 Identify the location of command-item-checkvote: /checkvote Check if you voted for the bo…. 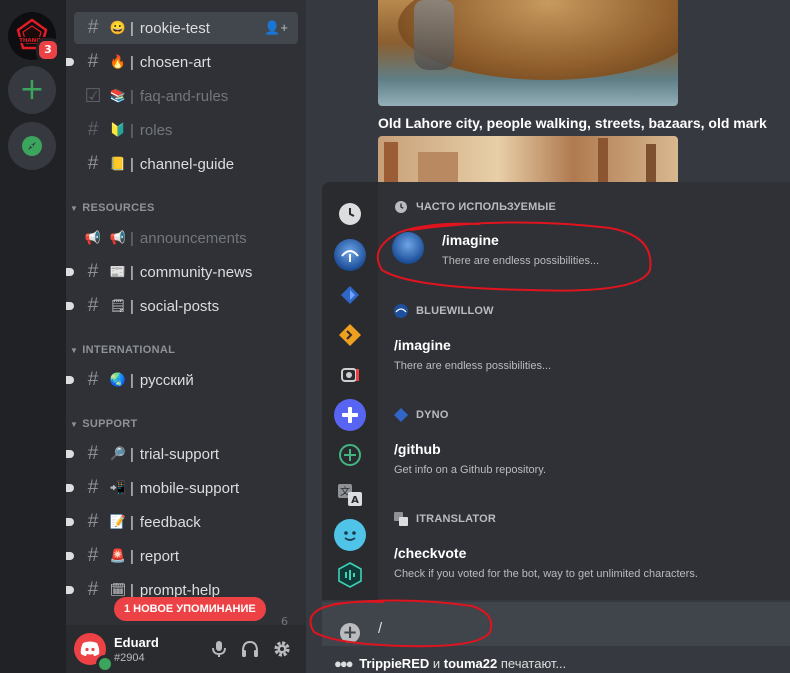
(584, 562).